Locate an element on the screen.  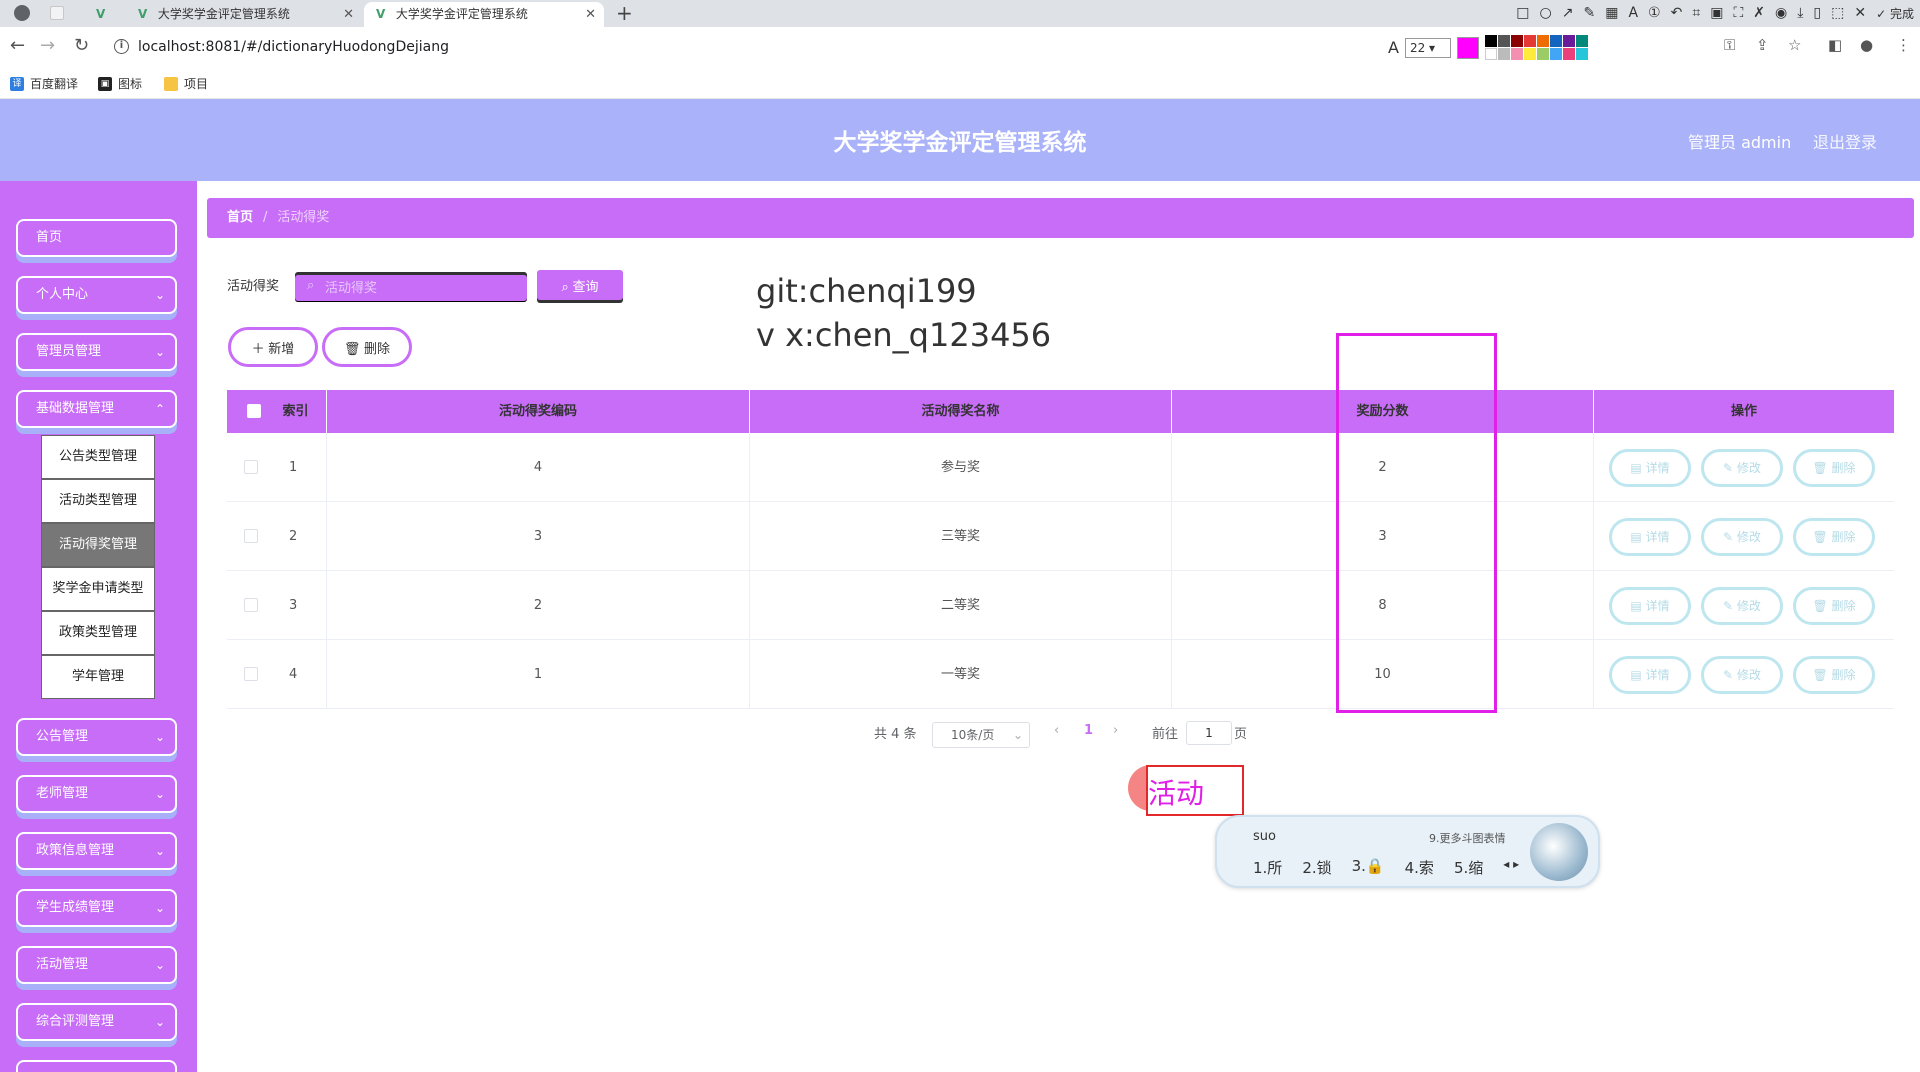
goto-page-input: 1 is located at coordinates (1209, 733).